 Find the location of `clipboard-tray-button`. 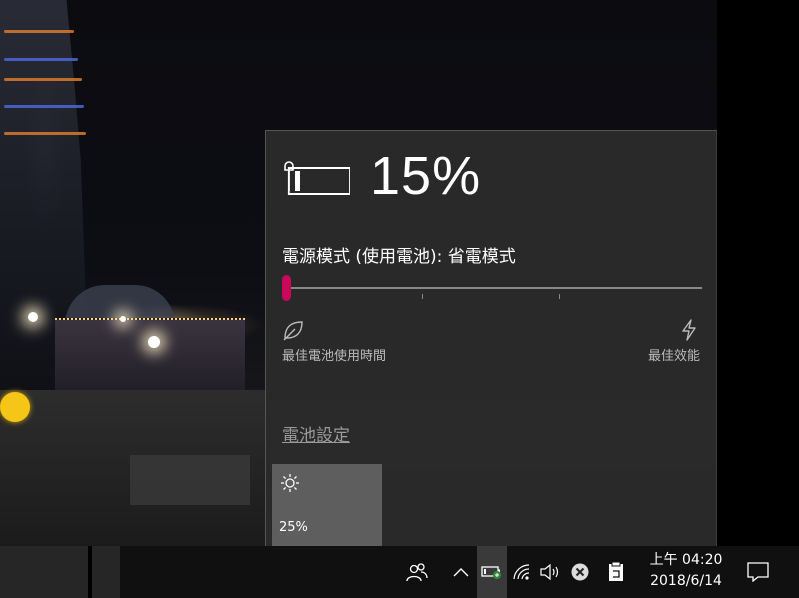

clipboard-tray-button is located at coordinates (616, 572).